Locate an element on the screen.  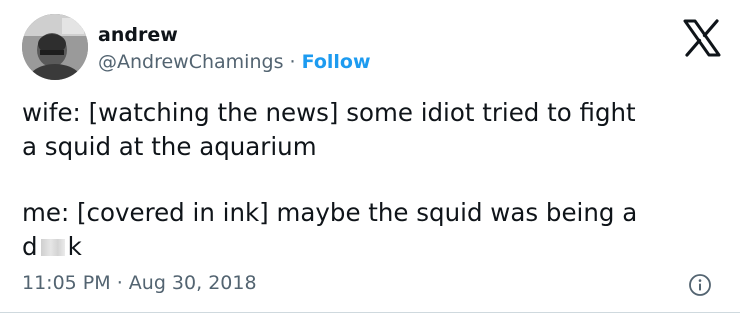
tweet-timestamp: 11:05 PM · Aug 30, 2018 is located at coordinates (139, 283).